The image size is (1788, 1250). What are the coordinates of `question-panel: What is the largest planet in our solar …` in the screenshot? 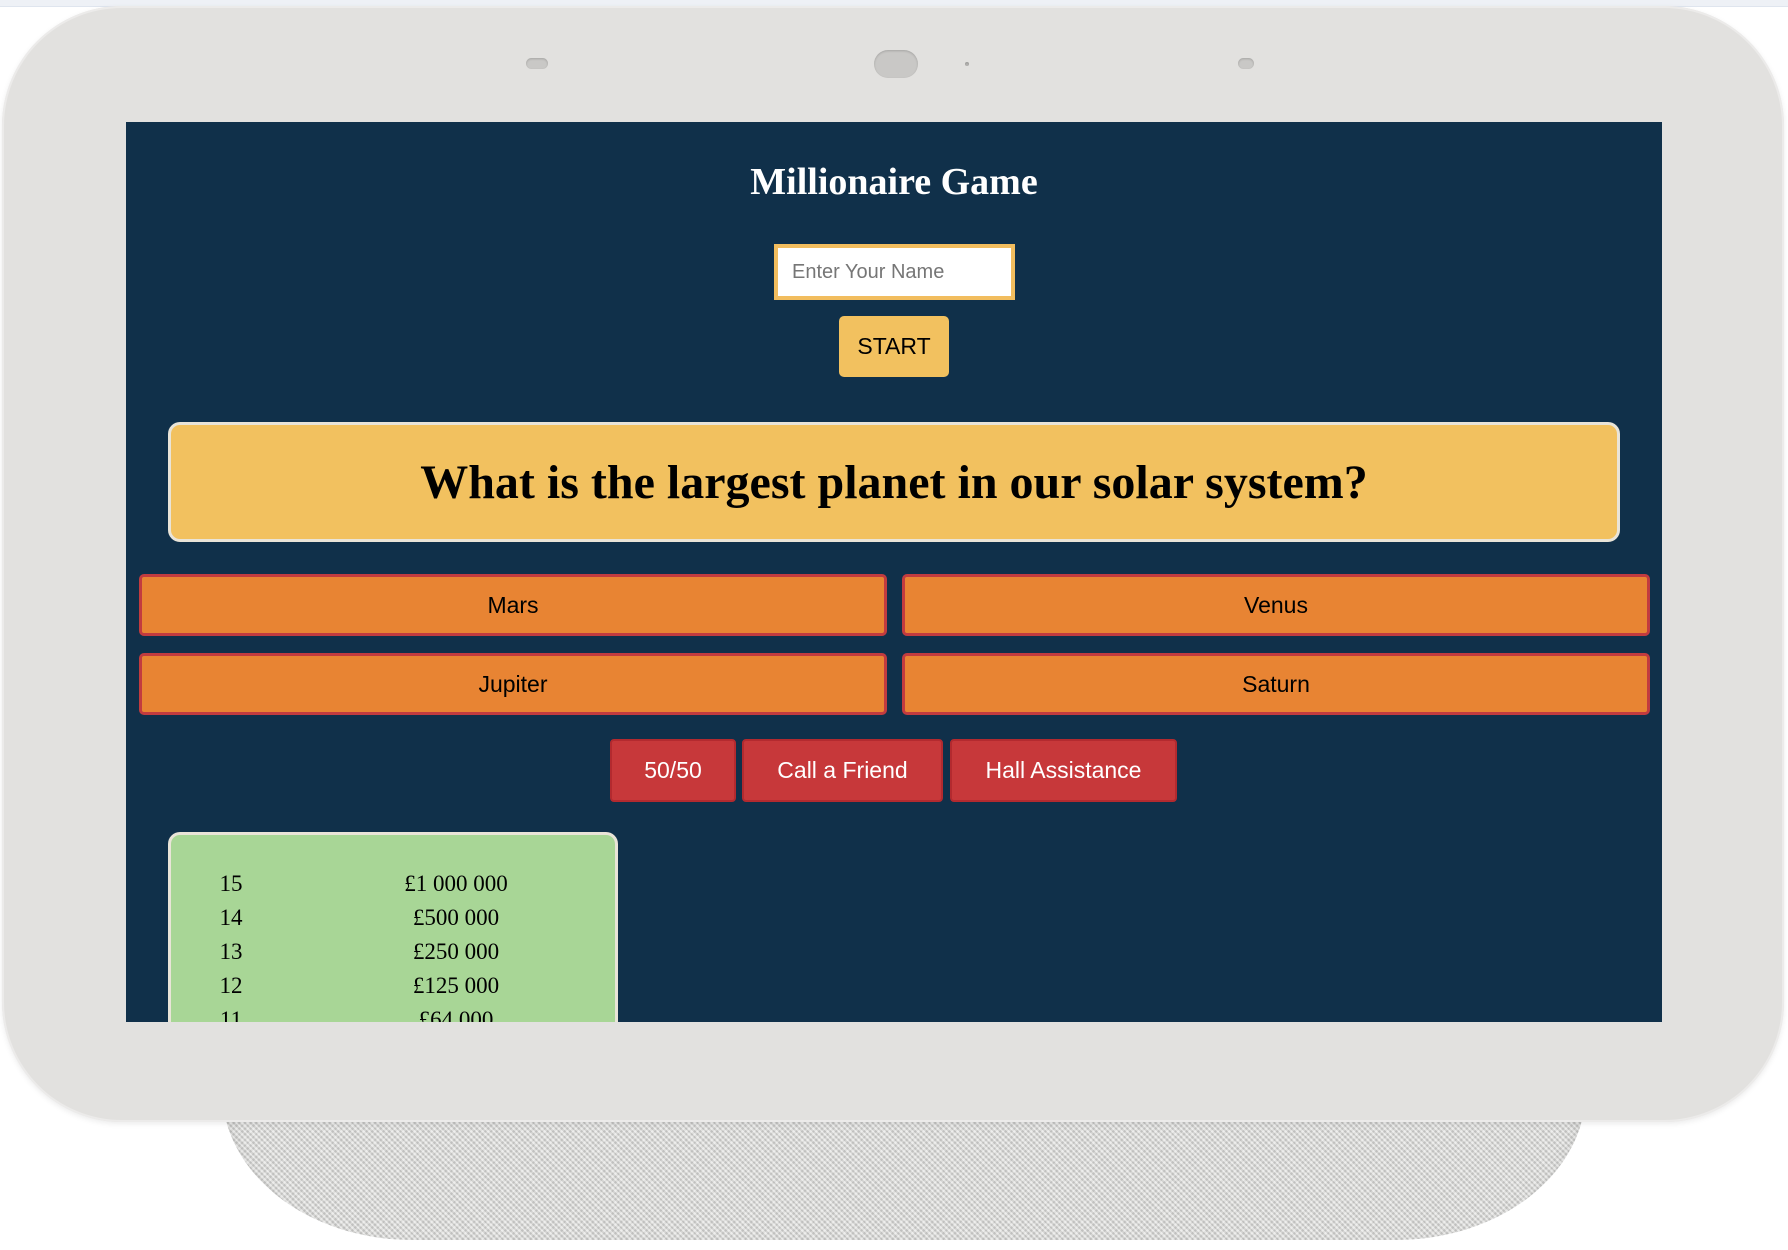 It's located at (894, 482).